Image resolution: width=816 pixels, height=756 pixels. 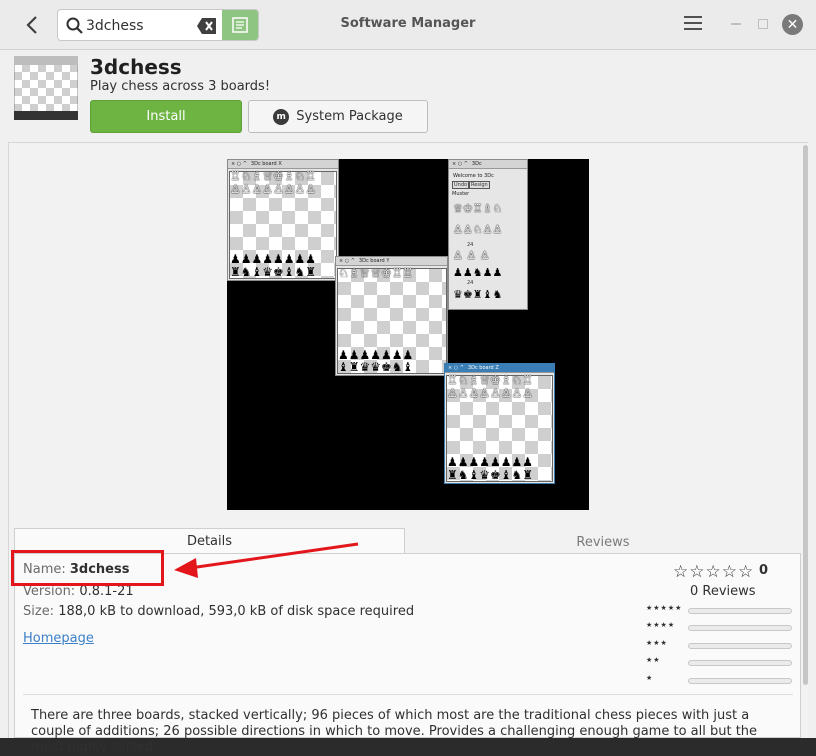 What do you see at coordinates (266, 560) in the screenshot?
I see `annotation-arrow-icon` at bounding box center [266, 560].